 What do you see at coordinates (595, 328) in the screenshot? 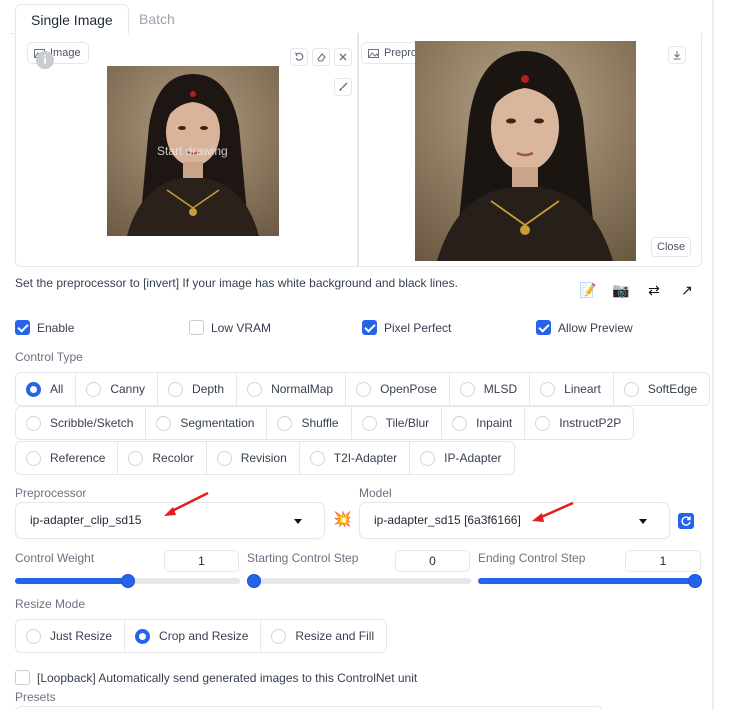
I see `allow-preview-label: Allow Preview` at bounding box center [595, 328].